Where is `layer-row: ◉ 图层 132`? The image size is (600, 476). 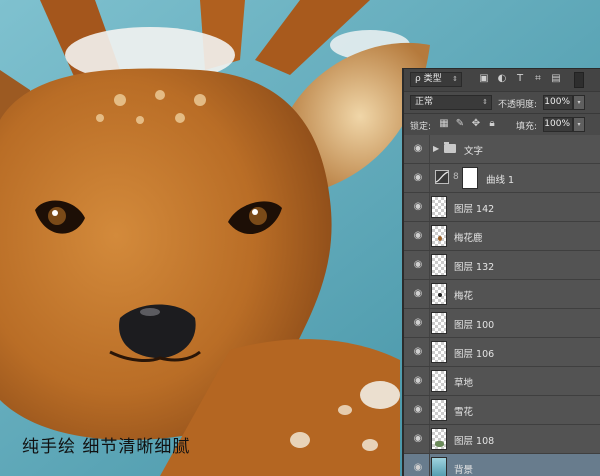
layer-row: ◉ 图层 132 is located at coordinates (502, 265).